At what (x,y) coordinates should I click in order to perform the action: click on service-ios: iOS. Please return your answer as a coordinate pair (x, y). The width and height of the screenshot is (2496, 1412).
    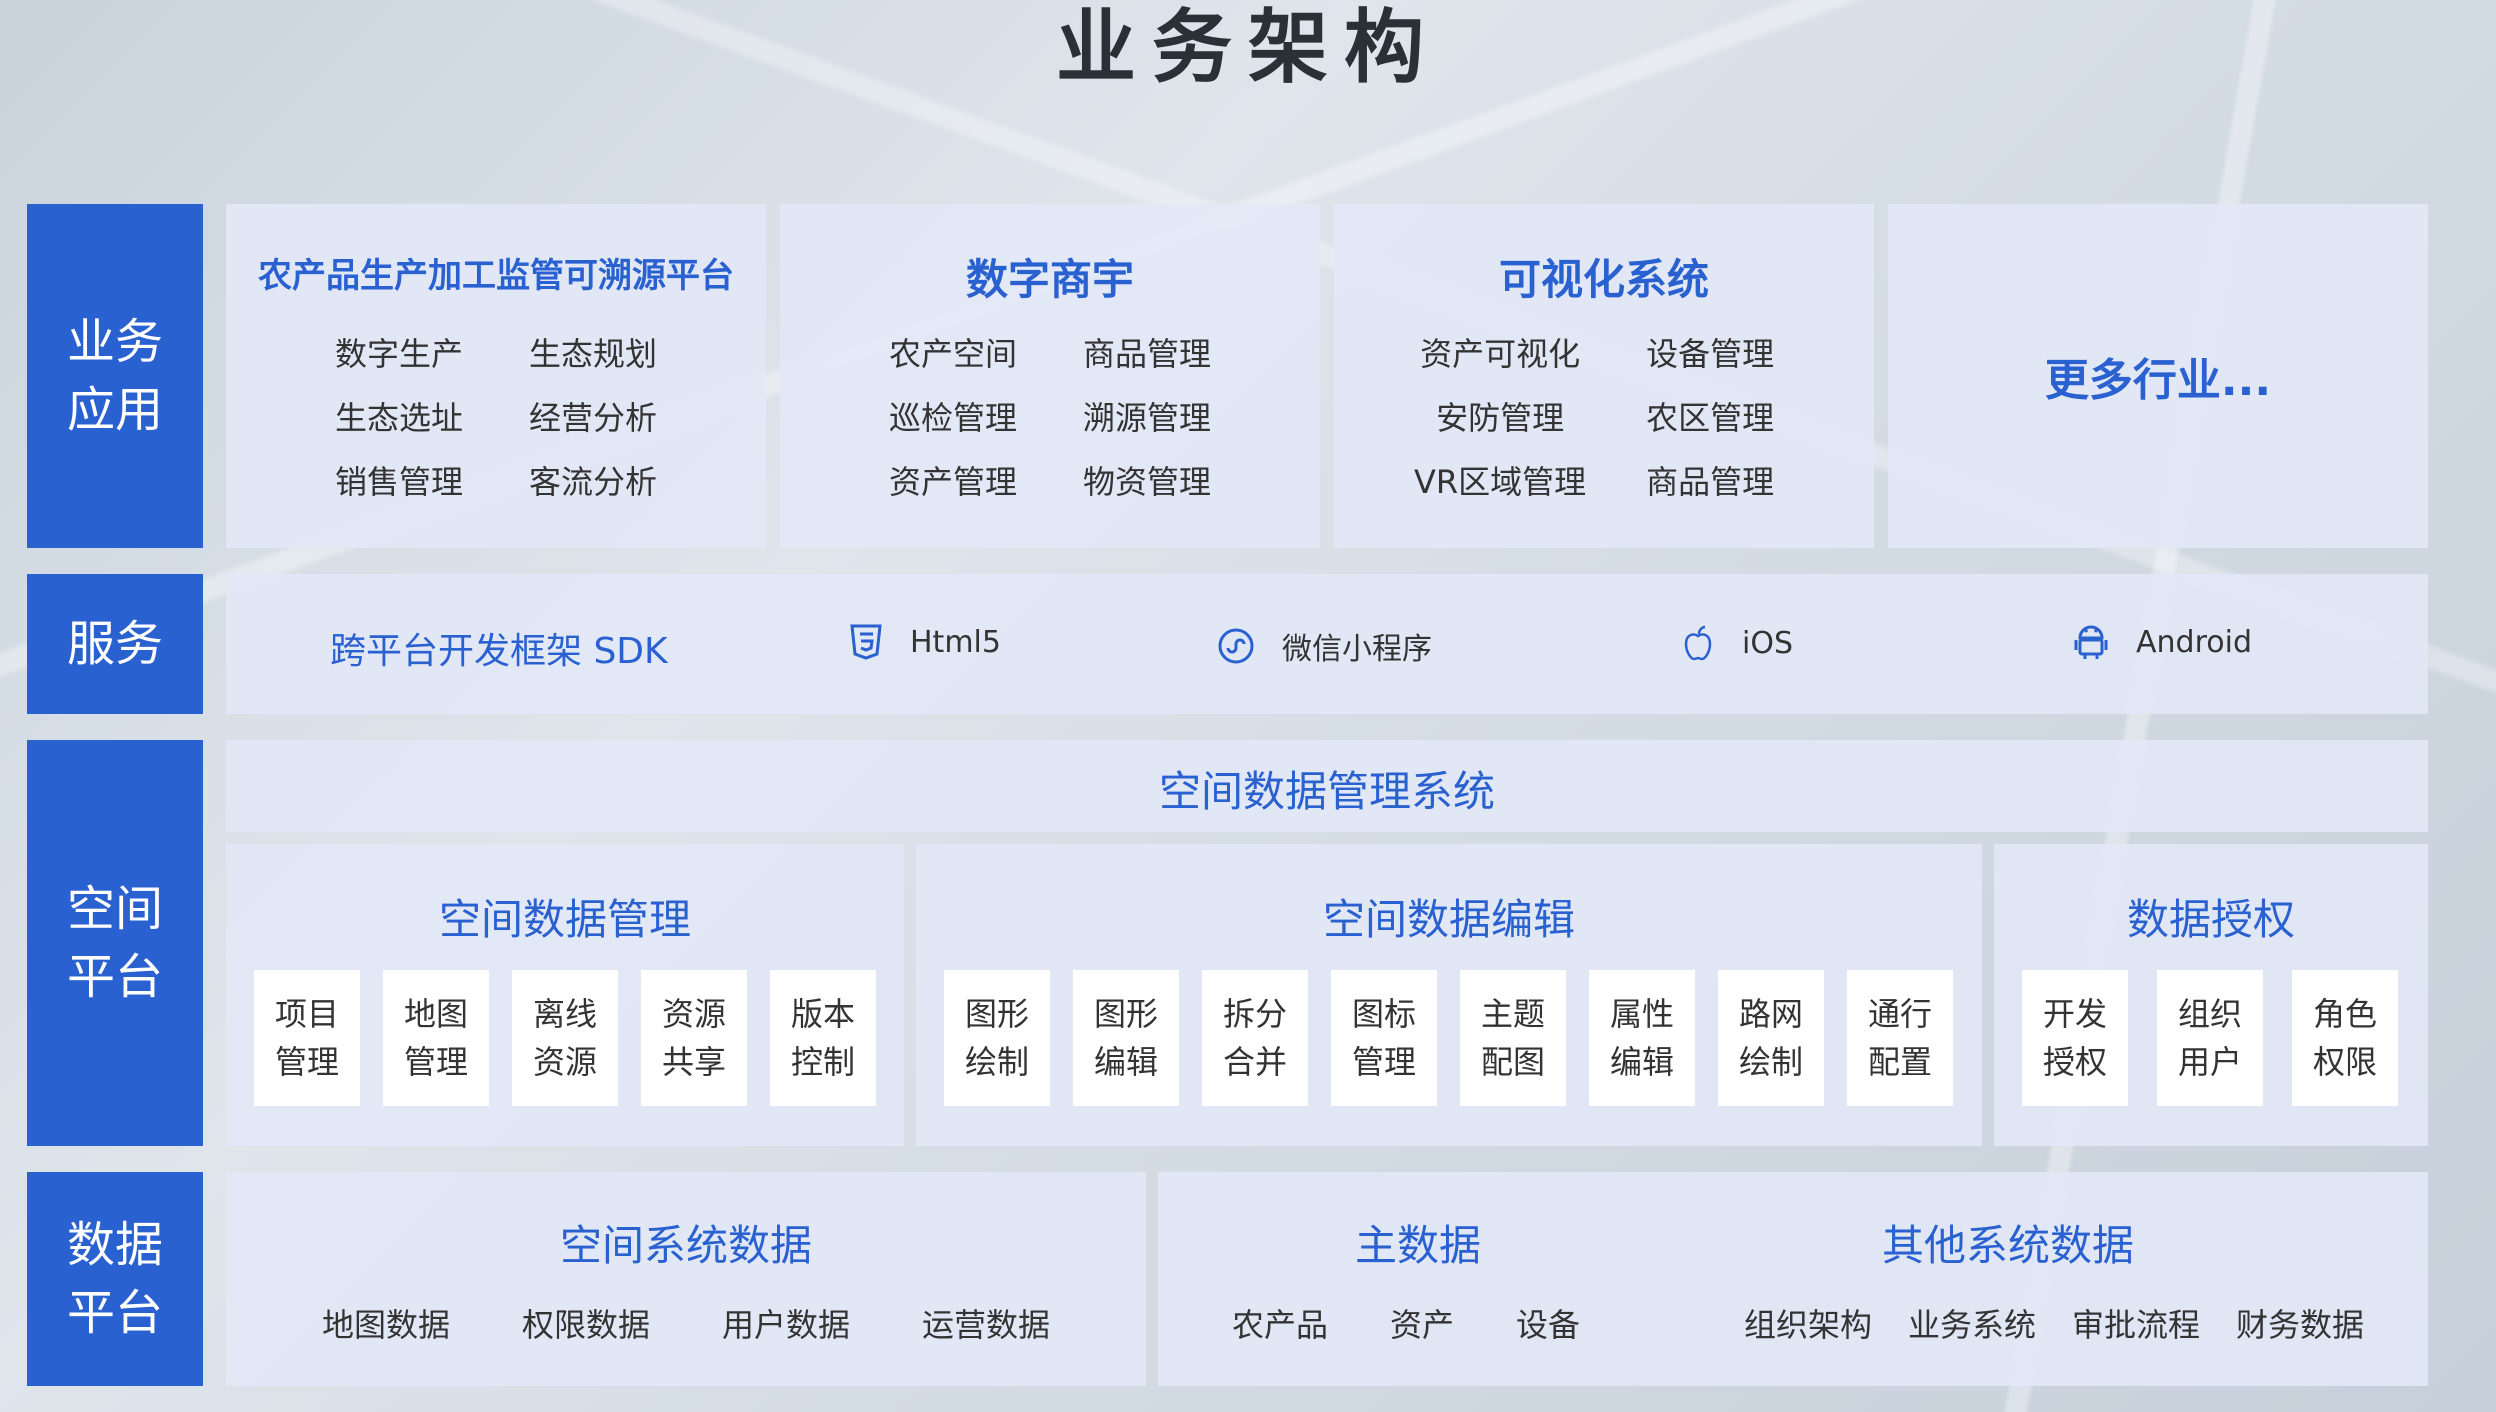
    Looking at the image, I should click on (1737, 643).